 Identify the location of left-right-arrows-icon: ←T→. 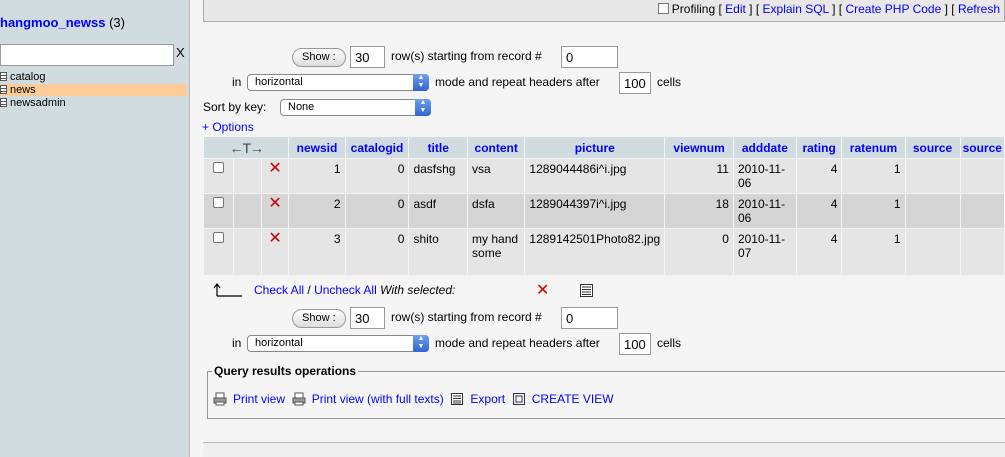
(246, 147).